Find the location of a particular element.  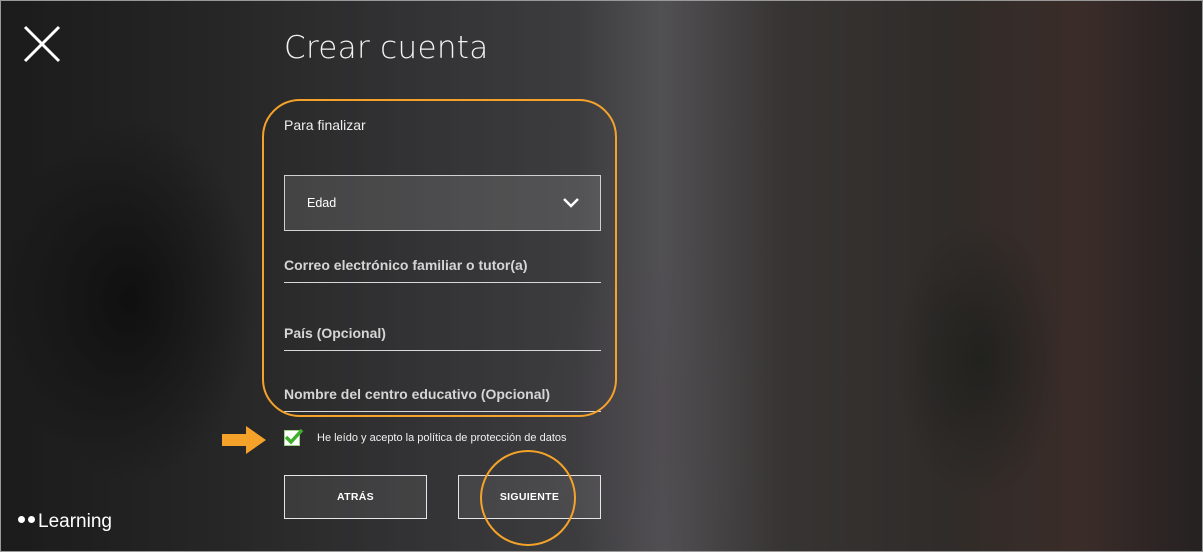

guardian-email-field: Correo electrónico familiar o tutor(a) is located at coordinates (442, 268).